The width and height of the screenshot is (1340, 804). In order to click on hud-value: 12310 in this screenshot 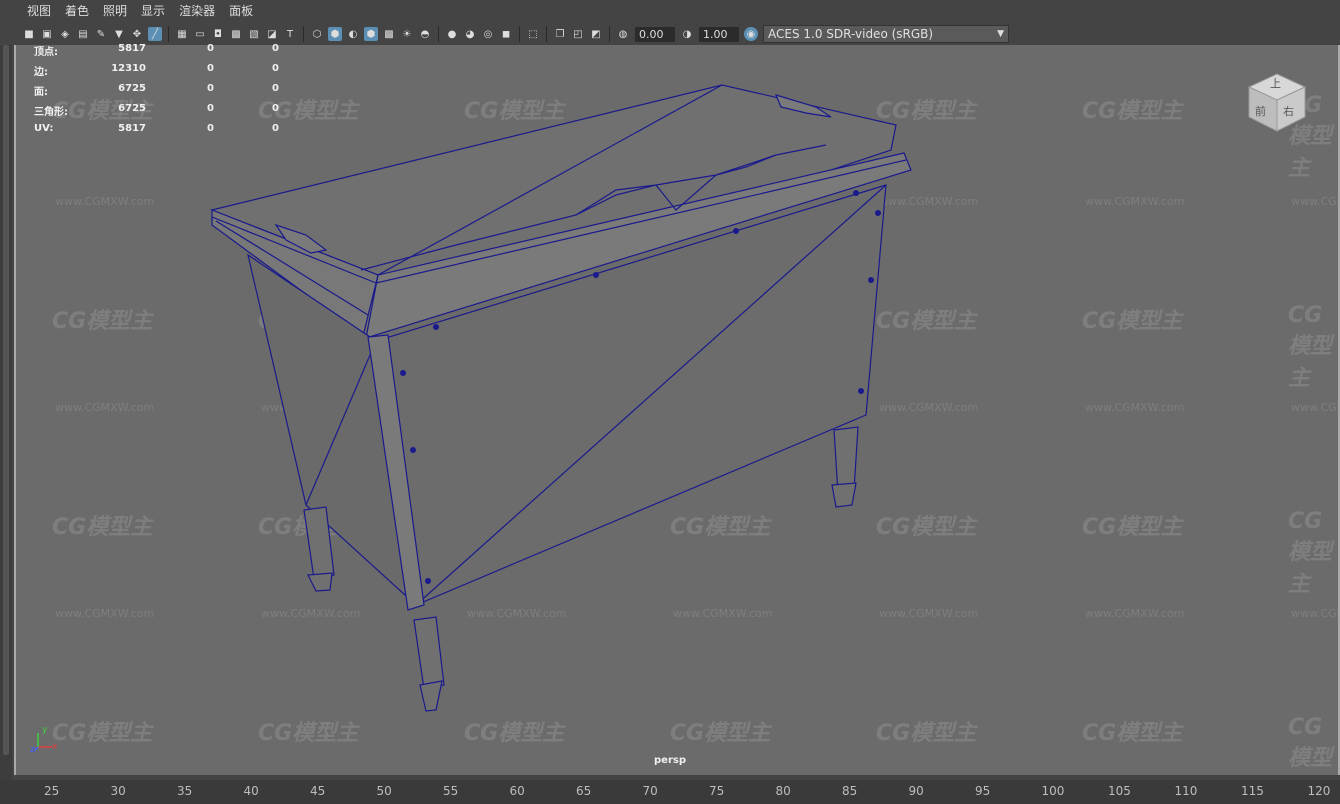, I will do `click(128, 68)`.